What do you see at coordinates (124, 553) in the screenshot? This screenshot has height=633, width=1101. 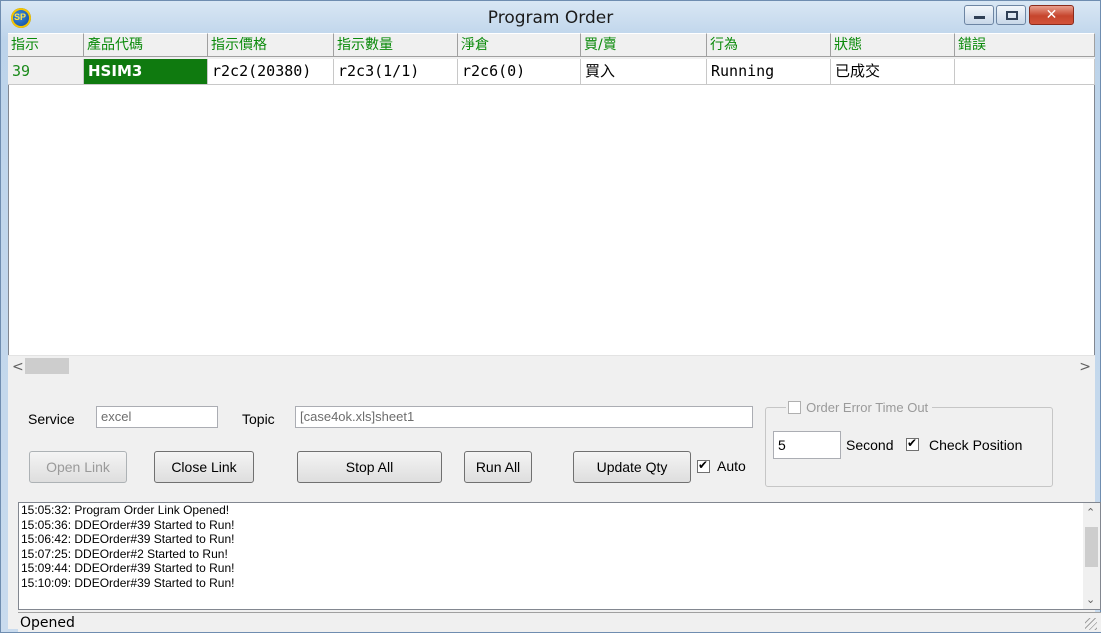 I see `log-line: 15:07:25: DDEOrder#2 Started to Run!` at bounding box center [124, 553].